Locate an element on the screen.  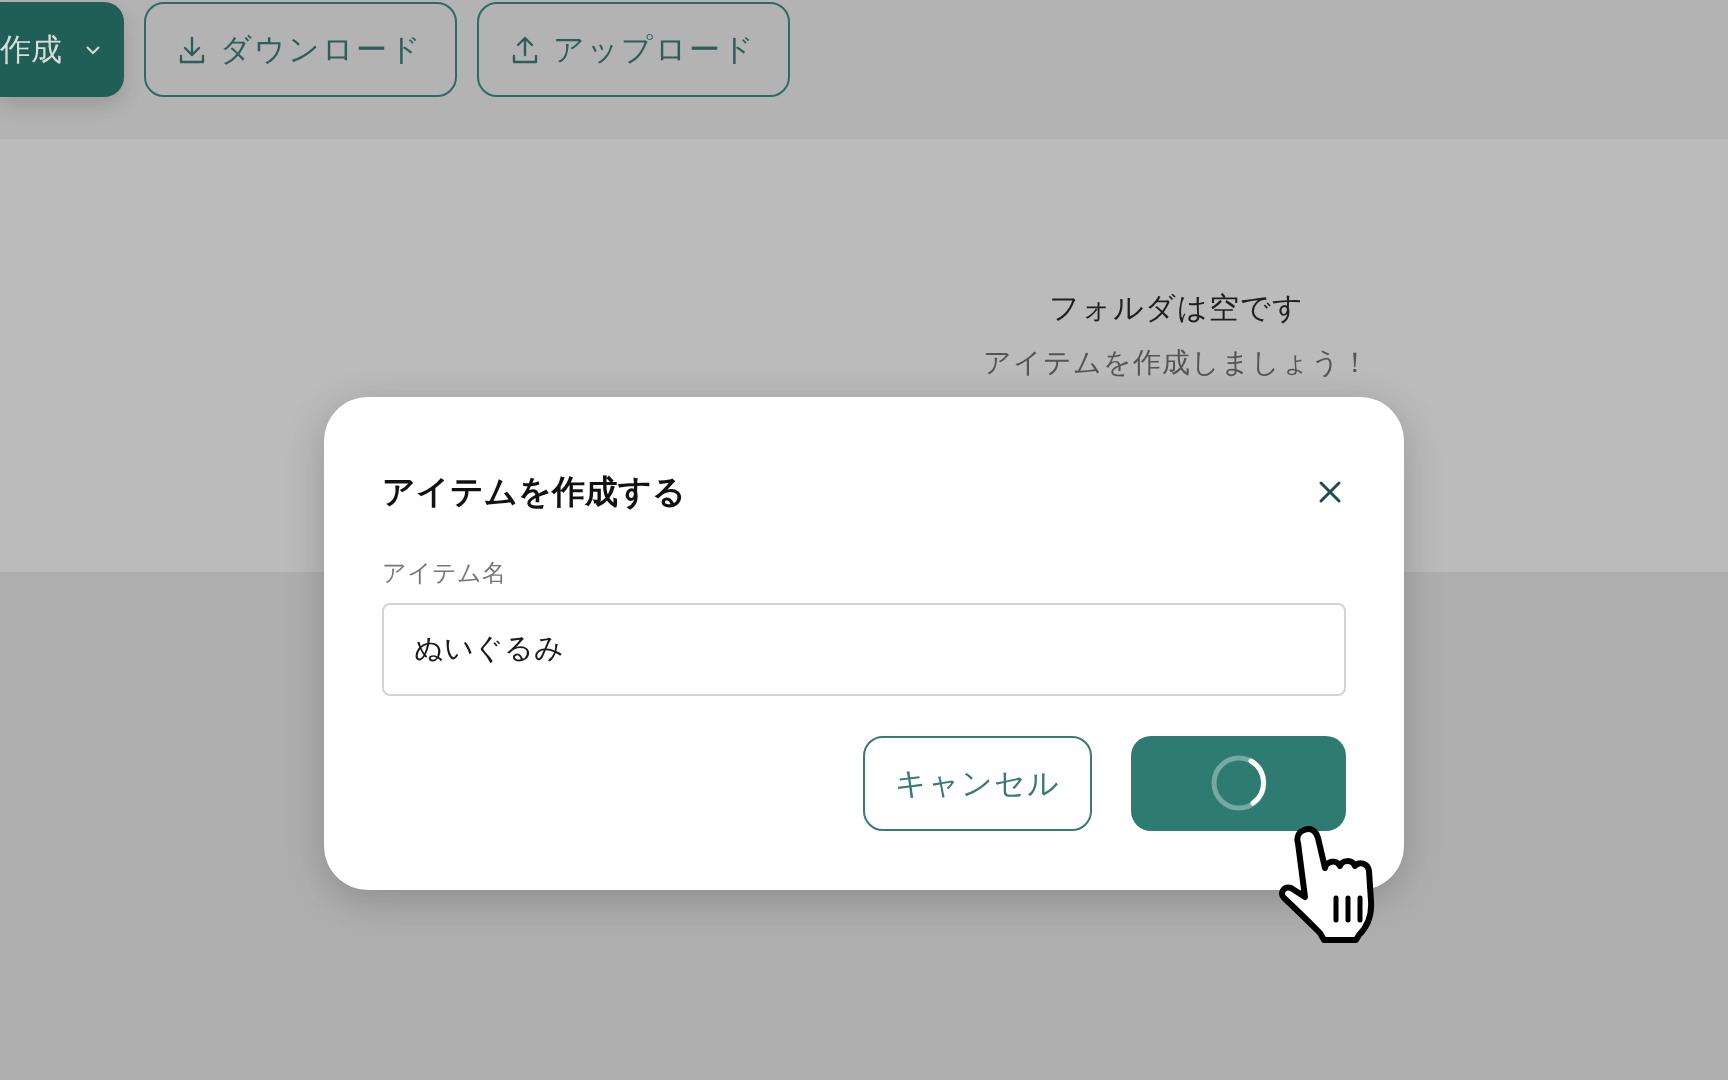
empty-folder-title: フォルダは空です is located at coordinates (1176, 308).